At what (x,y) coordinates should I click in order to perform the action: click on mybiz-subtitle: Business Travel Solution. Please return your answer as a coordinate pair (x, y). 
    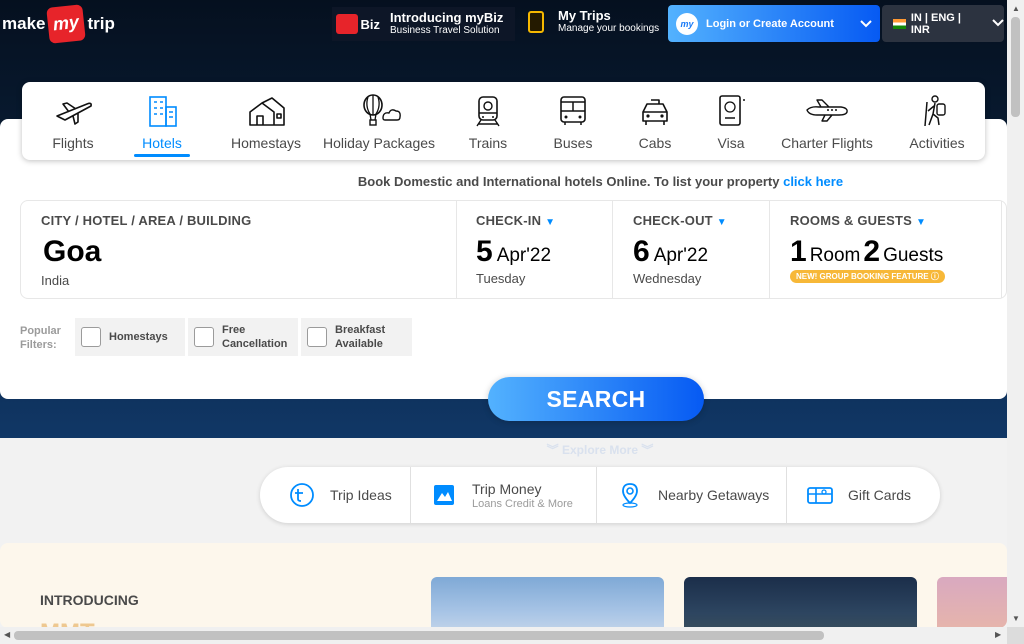
    Looking at the image, I should click on (445, 30).